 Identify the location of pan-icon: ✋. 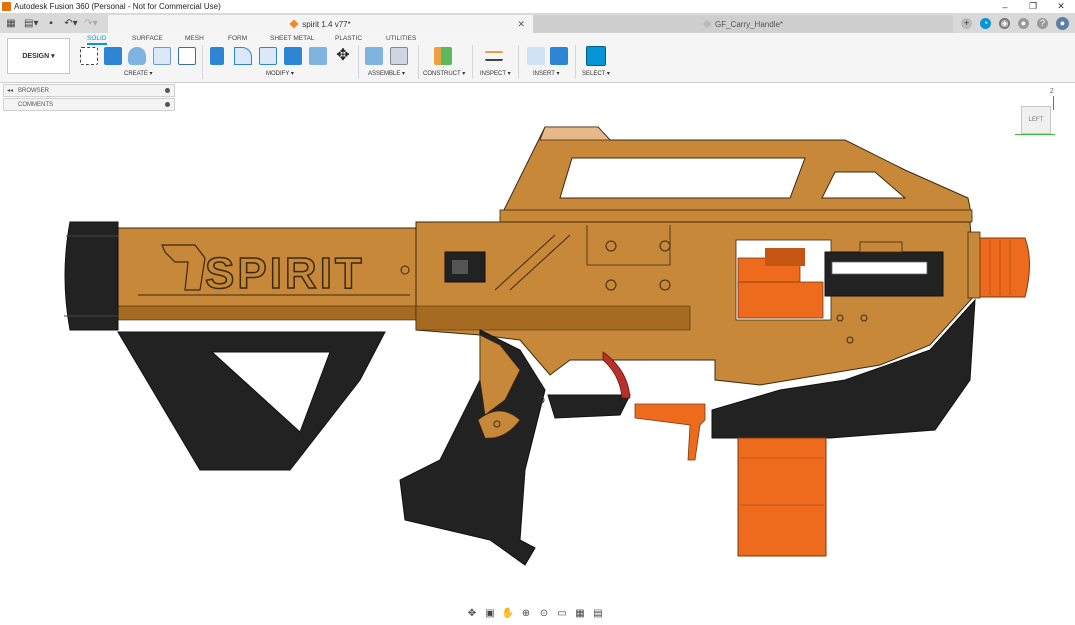
(508, 614).